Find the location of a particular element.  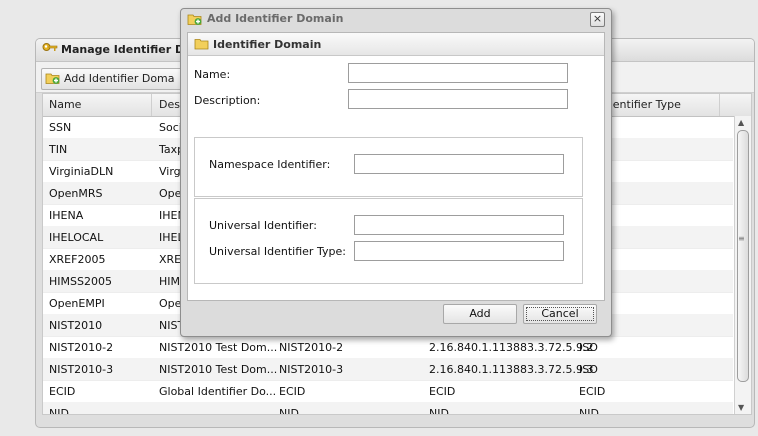

add-identifier-domain-button: Add Identifier Domain is located at coordinates (116, 79).